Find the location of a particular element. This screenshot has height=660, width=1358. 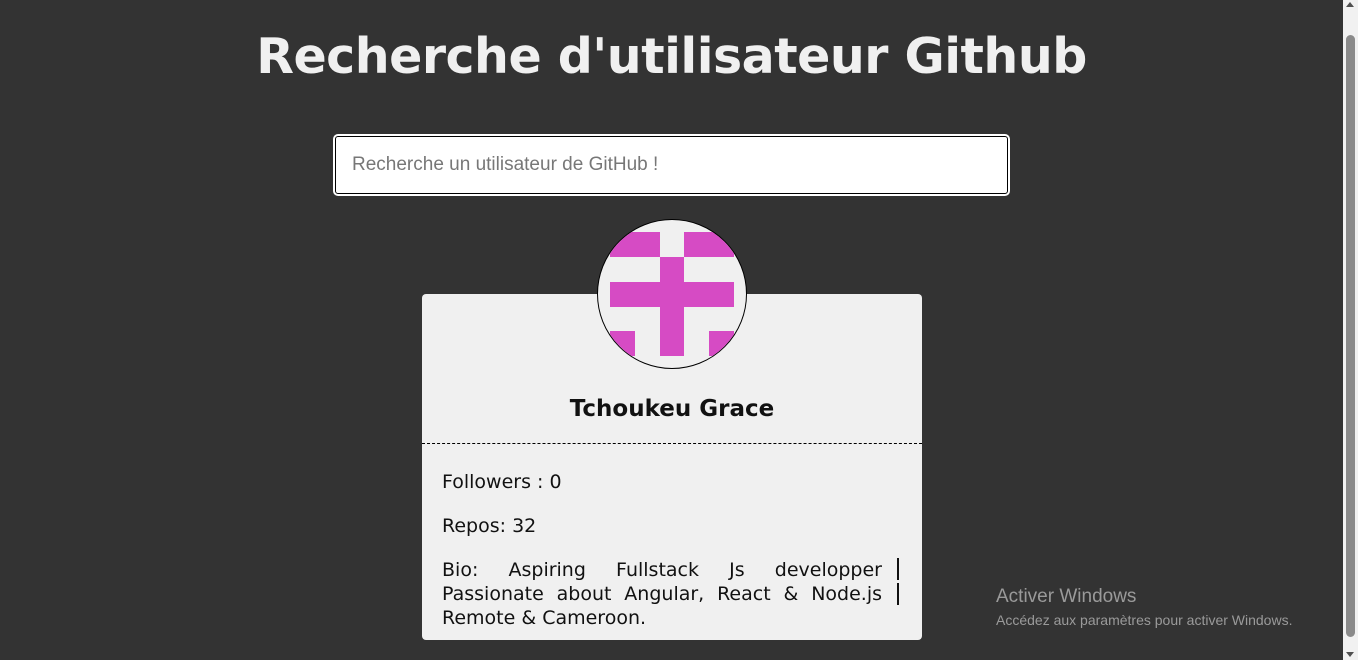

search-input is located at coordinates (671, 165).